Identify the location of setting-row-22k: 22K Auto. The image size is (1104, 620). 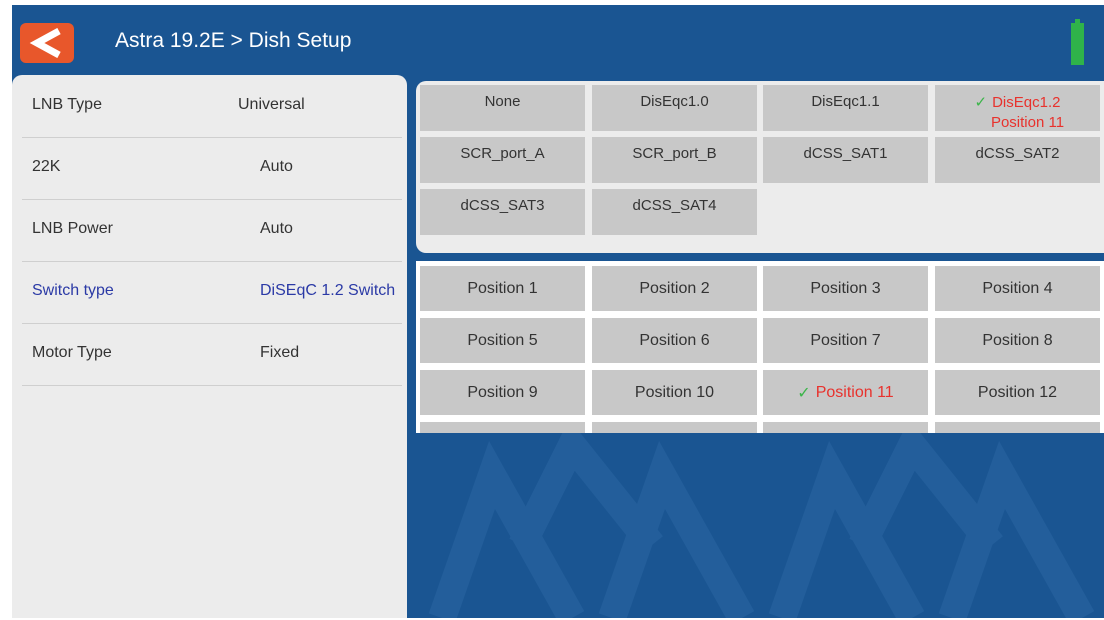
(212, 168).